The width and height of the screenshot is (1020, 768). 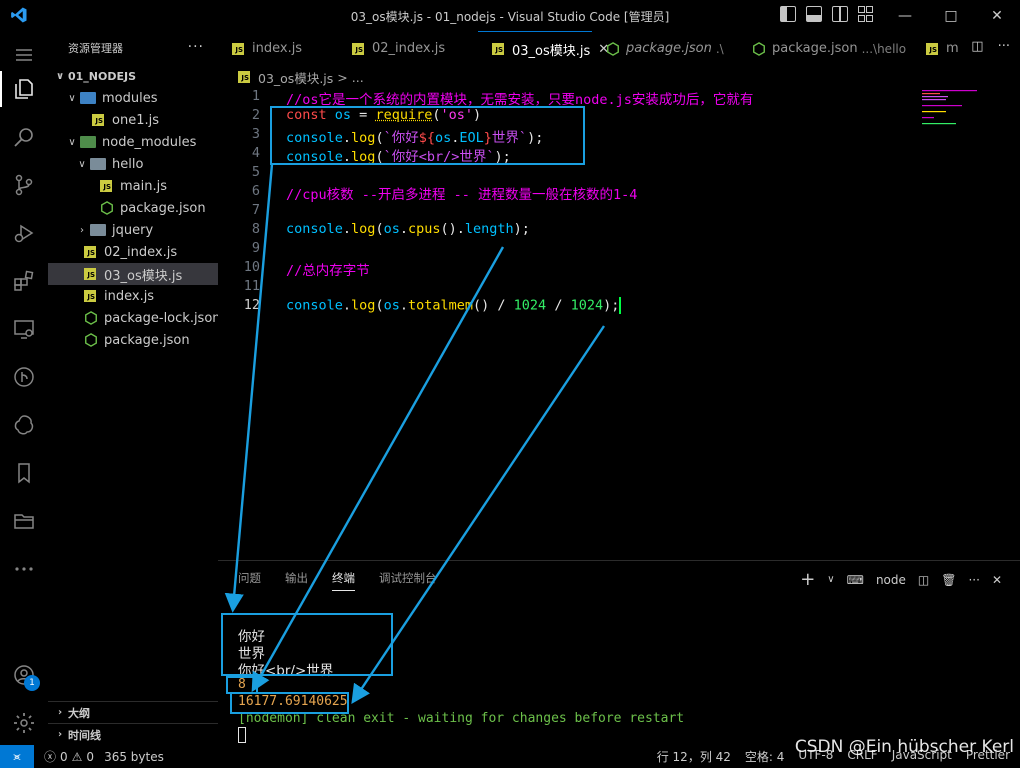 I want to click on tab-03-os-js: JS 03_os模块.js ✕, so click(x=543, y=48).